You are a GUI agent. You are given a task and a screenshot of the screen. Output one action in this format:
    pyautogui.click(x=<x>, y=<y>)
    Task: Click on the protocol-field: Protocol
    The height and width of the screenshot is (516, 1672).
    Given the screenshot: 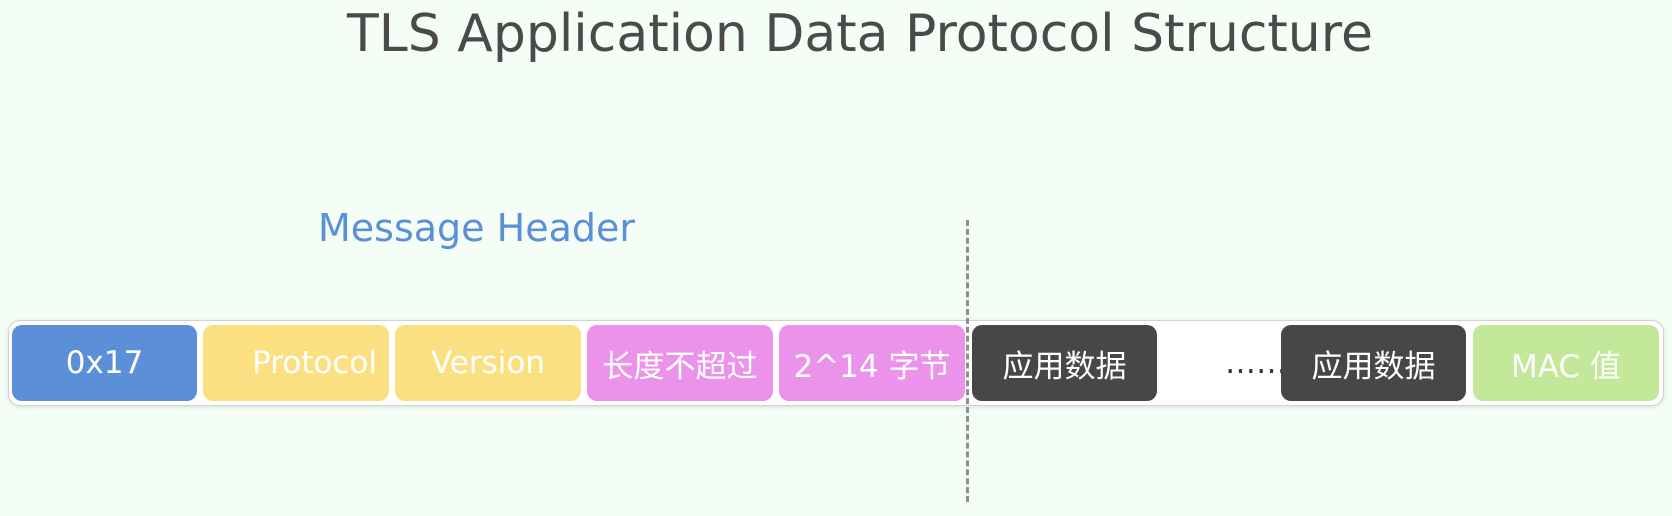 What is the action you would take?
    pyautogui.click(x=296, y=363)
    